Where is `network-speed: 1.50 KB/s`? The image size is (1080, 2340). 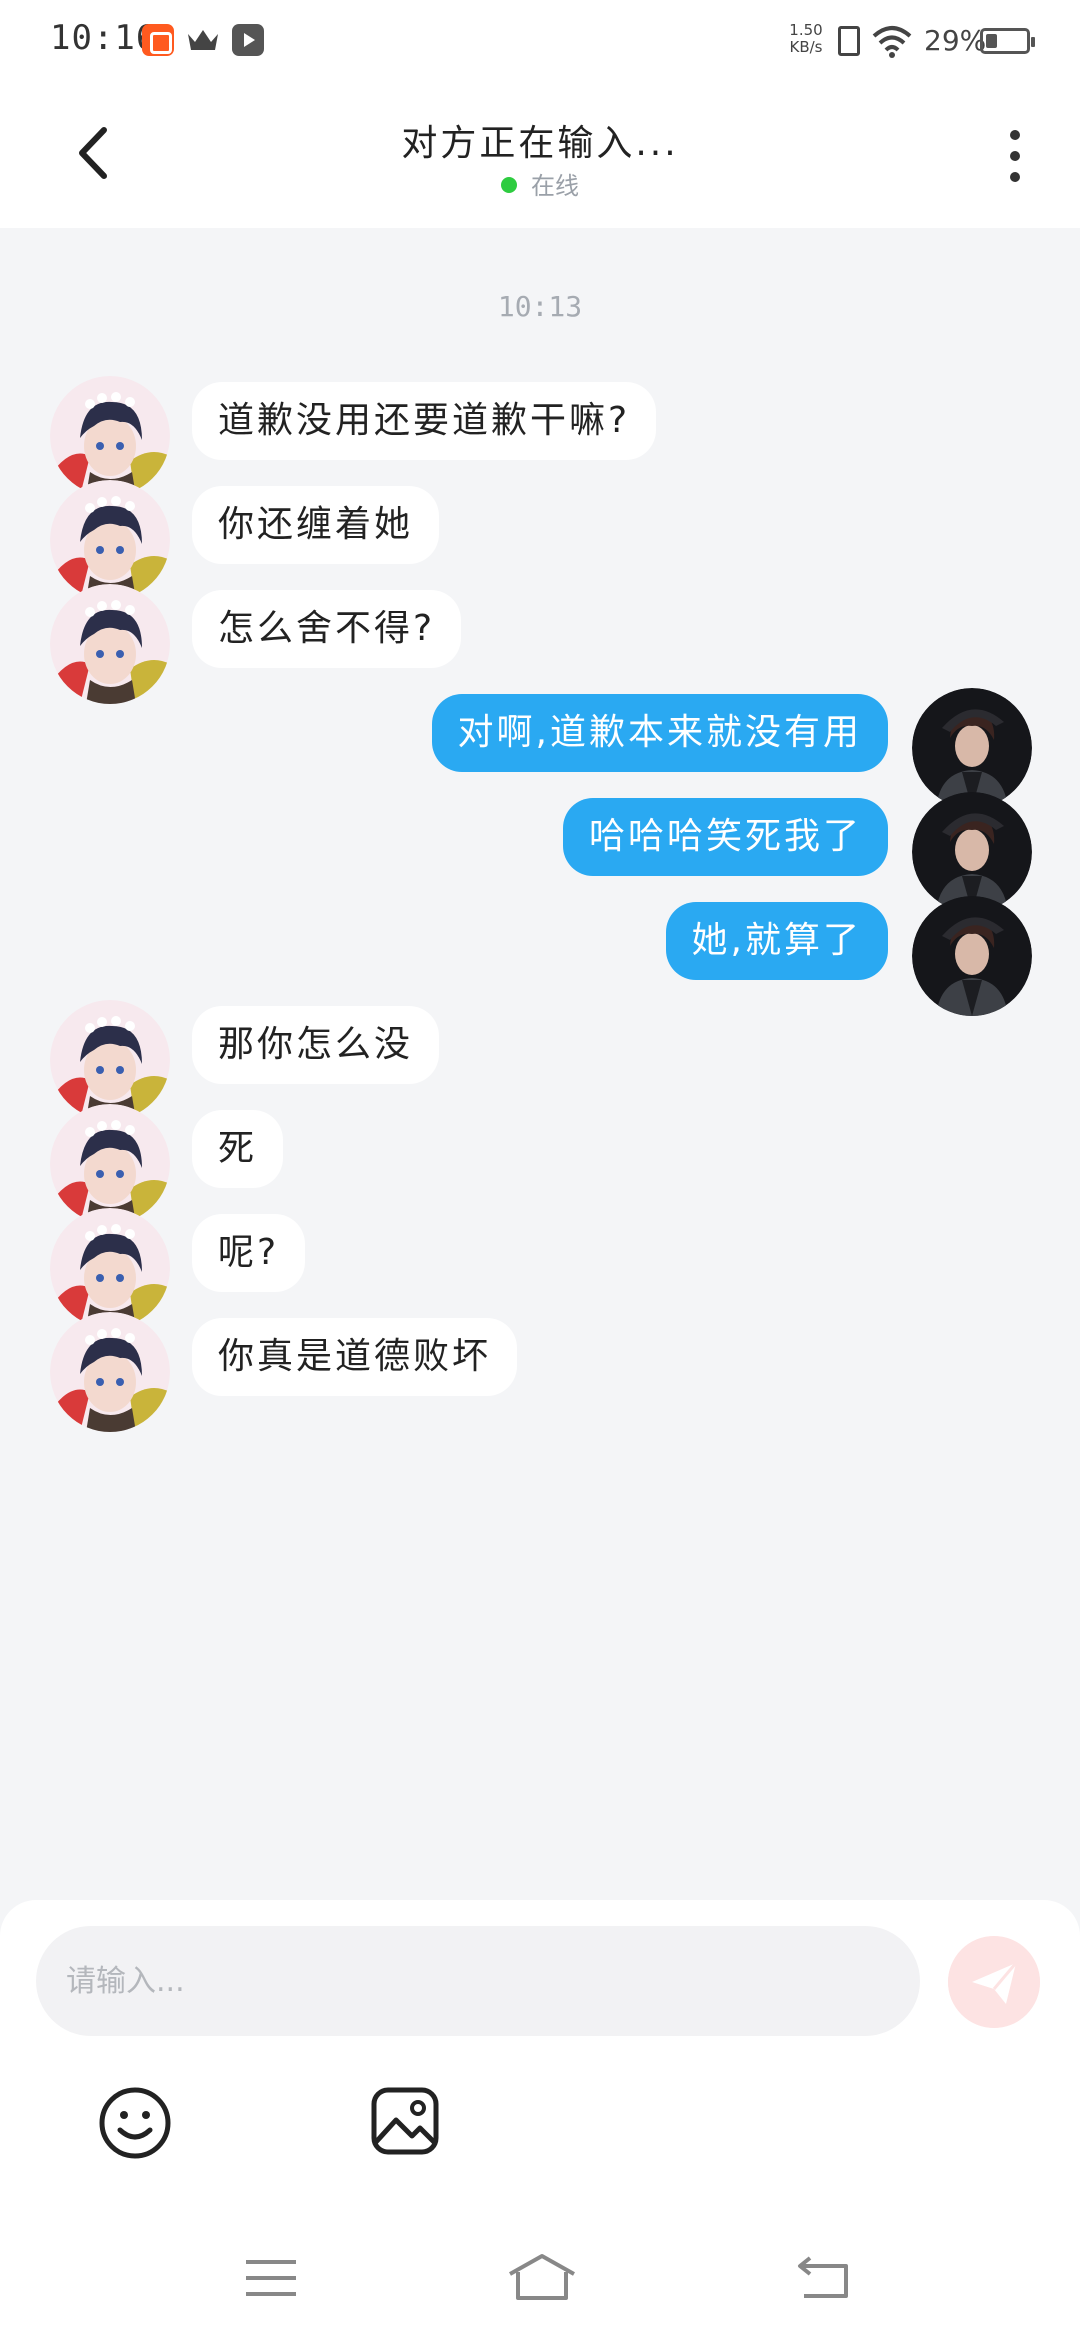 network-speed: 1.50 KB/s is located at coordinates (806, 39).